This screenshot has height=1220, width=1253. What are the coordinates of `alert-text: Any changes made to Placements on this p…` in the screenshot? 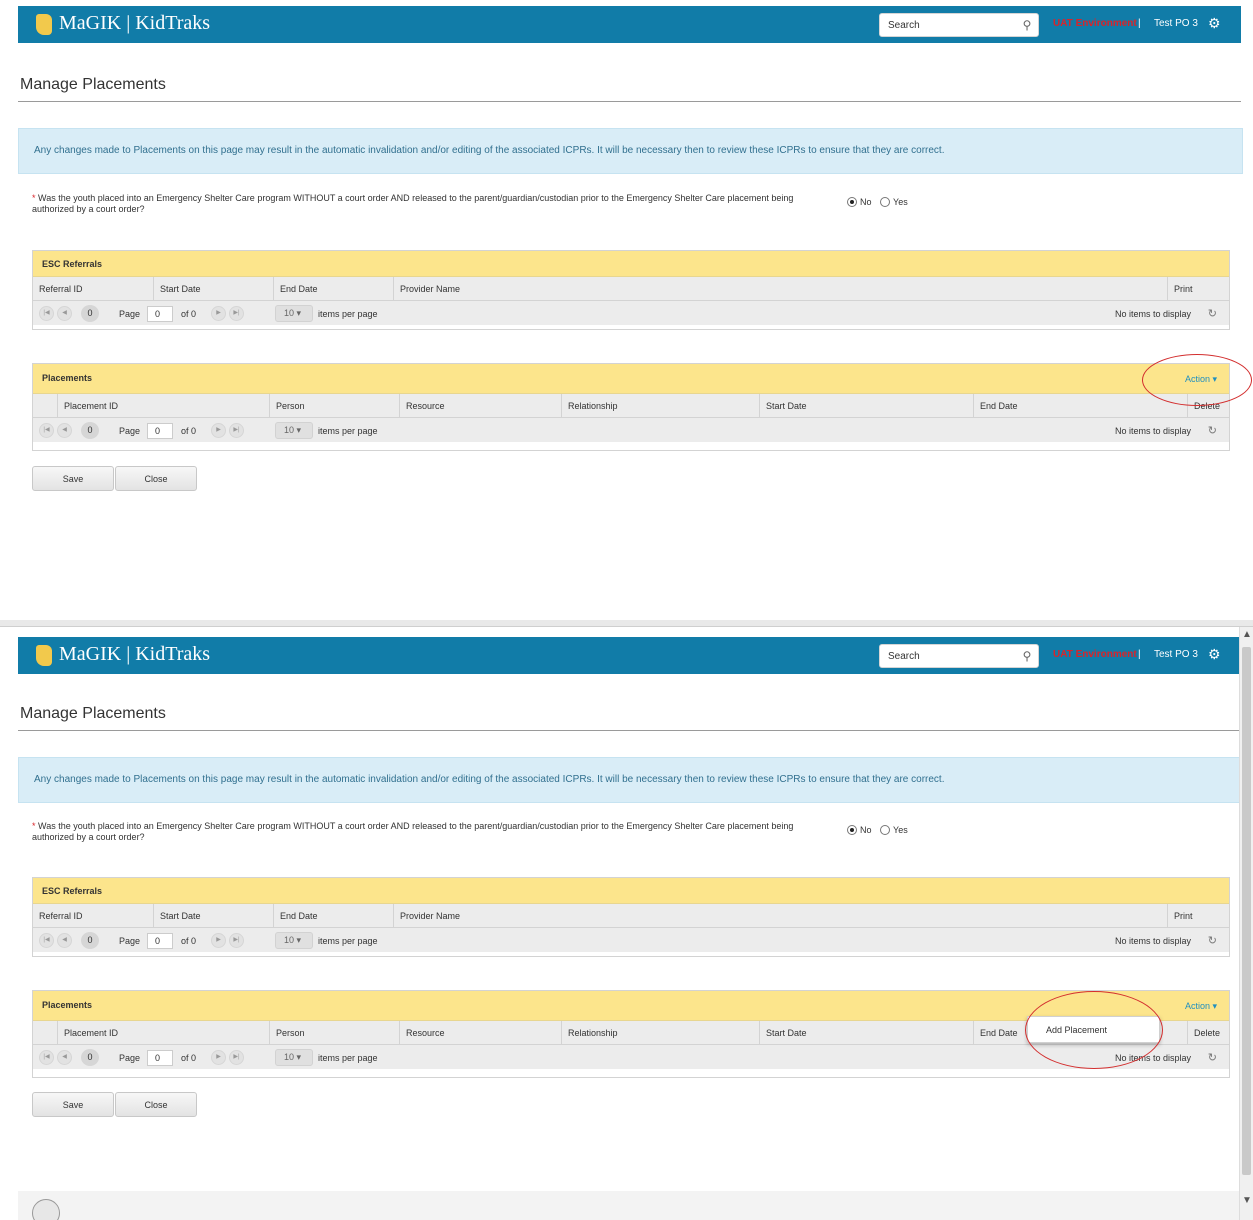 It's located at (489, 779).